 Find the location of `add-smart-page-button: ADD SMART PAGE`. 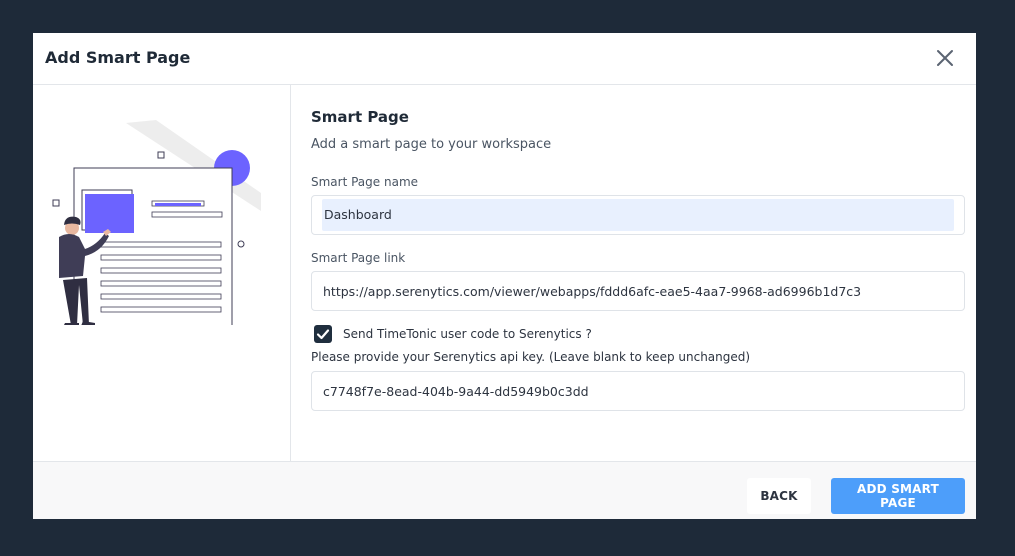

add-smart-page-button: ADD SMART PAGE is located at coordinates (898, 496).